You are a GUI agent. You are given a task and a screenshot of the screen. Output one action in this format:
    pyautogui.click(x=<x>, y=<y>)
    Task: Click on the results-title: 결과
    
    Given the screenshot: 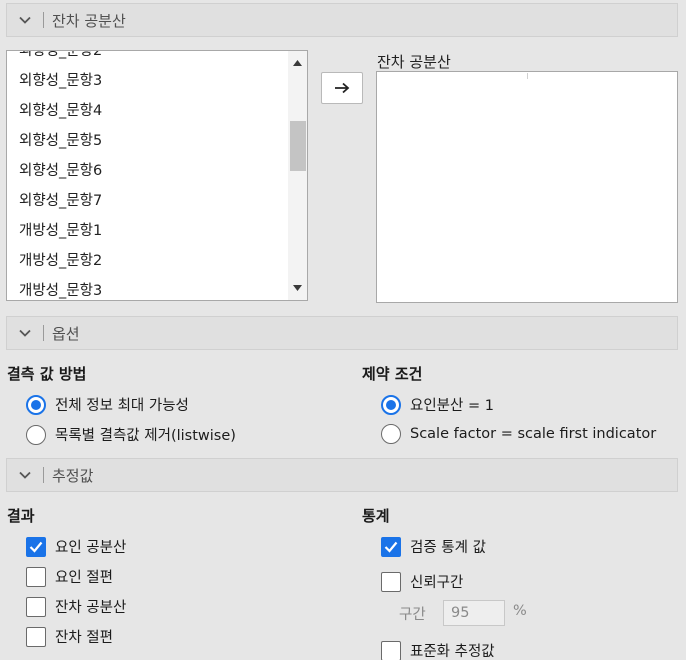 What is the action you would take?
    pyautogui.click(x=21, y=516)
    